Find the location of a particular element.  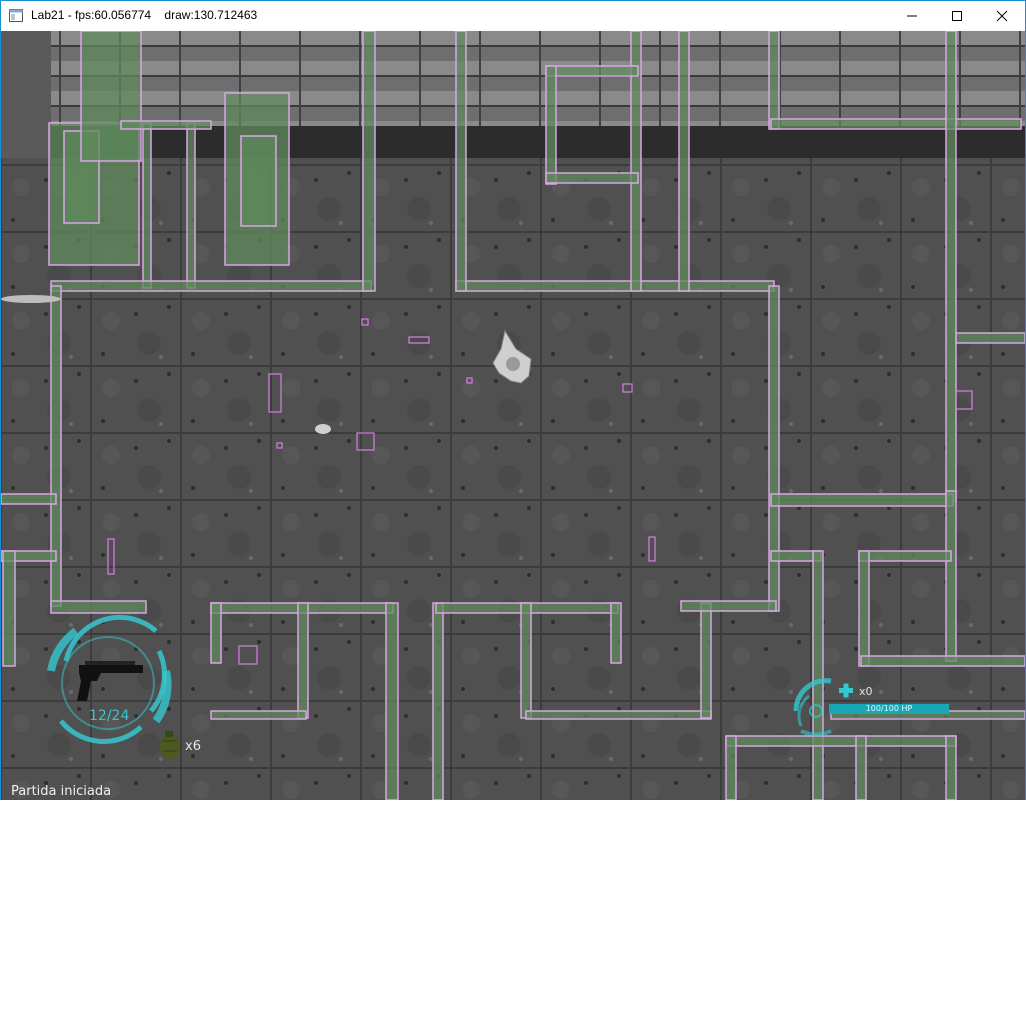

minimize-icon is located at coordinates (912, 16).